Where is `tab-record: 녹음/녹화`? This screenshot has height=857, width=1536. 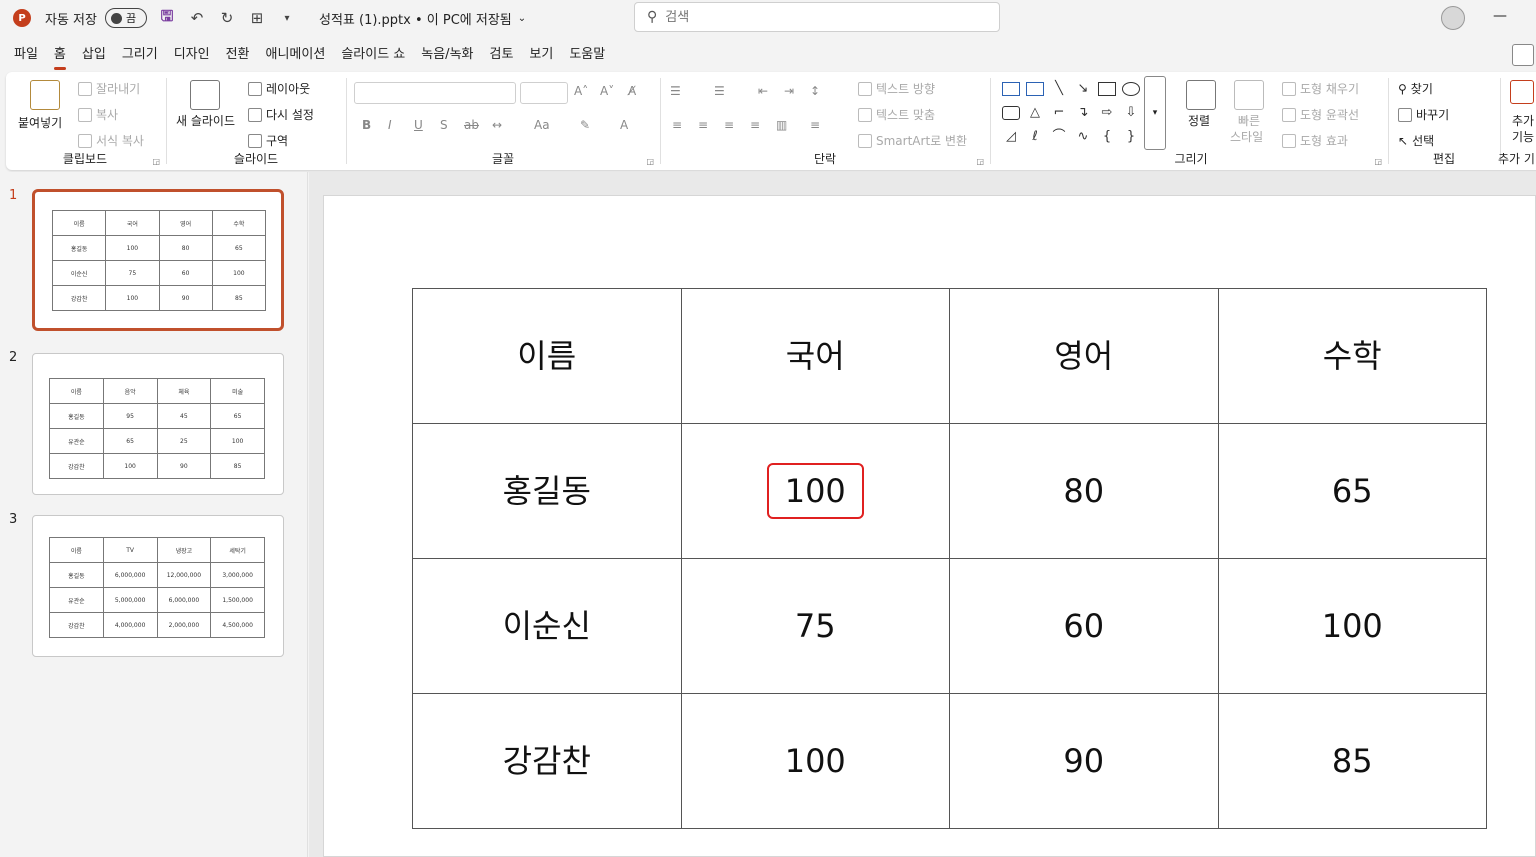 tab-record: 녹음/녹화 is located at coordinates (447, 55).